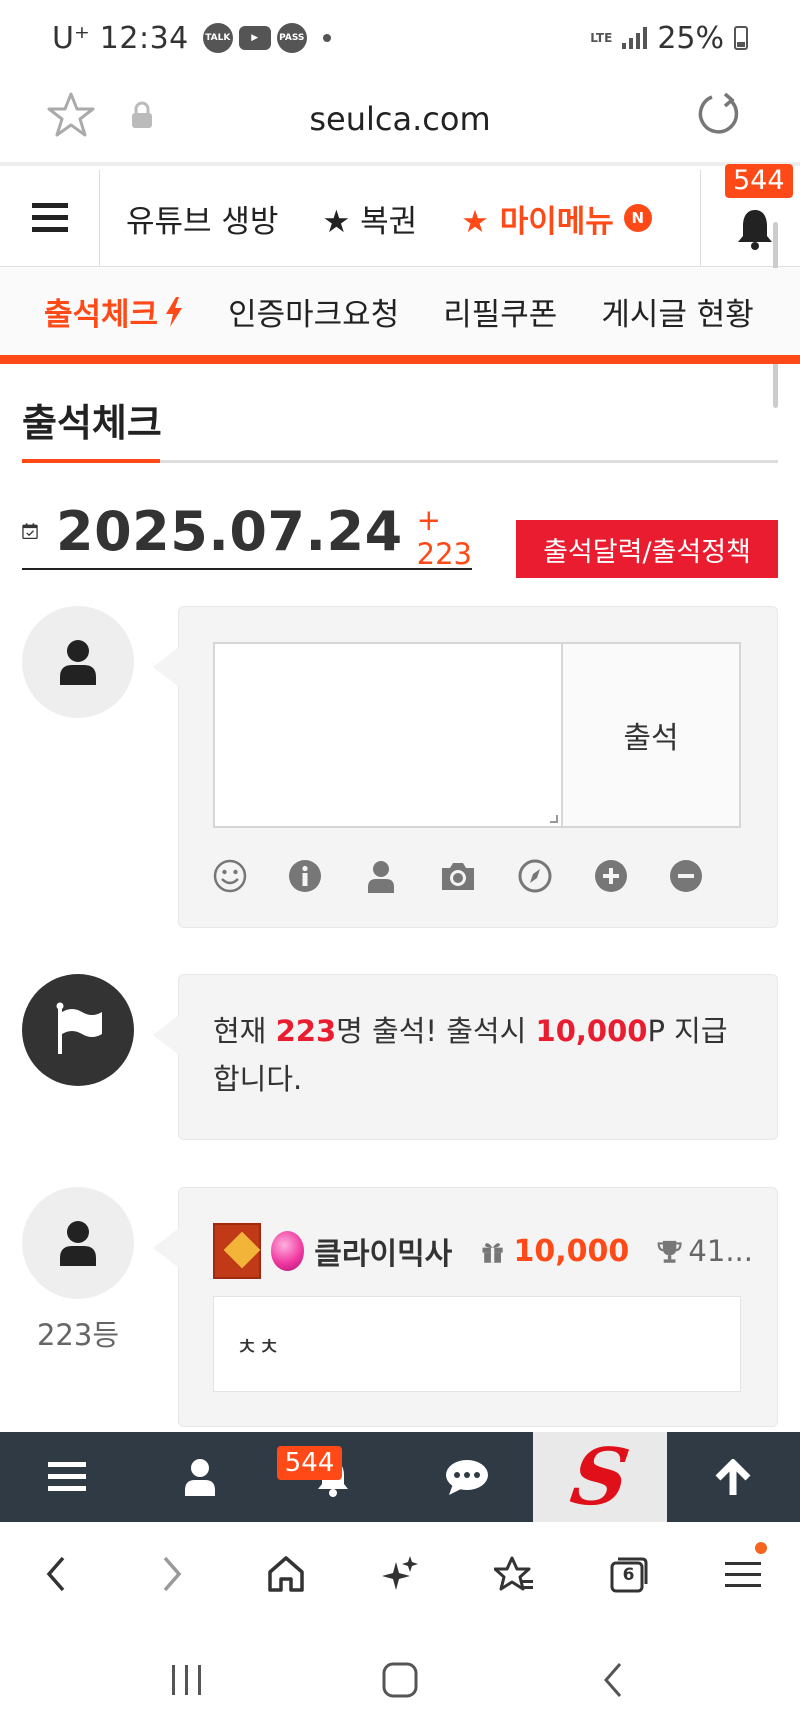 This screenshot has height=1734, width=800. What do you see at coordinates (78, 1243) in the screenshot?
I see `entry-avatar` at bounding box center [78, 1243].